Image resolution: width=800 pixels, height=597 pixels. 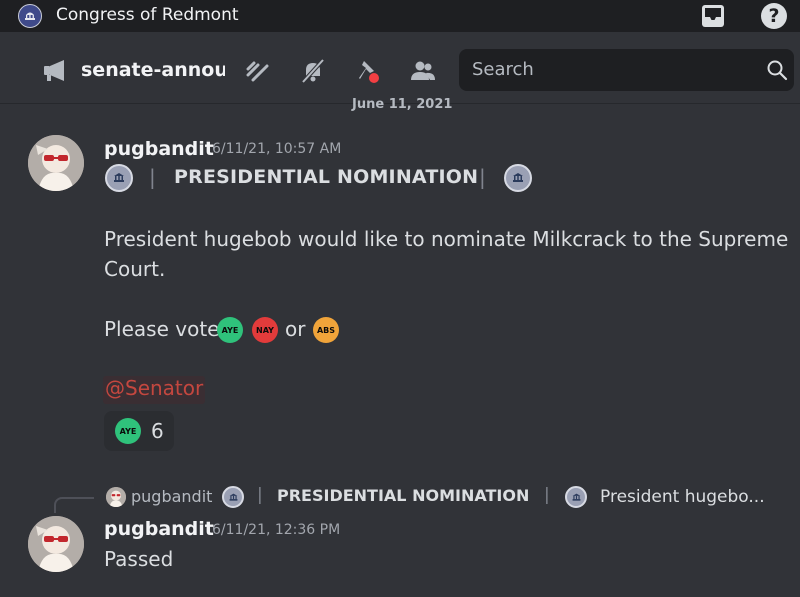 I want to click on message-text: Passed, so click(x=139, y=559).